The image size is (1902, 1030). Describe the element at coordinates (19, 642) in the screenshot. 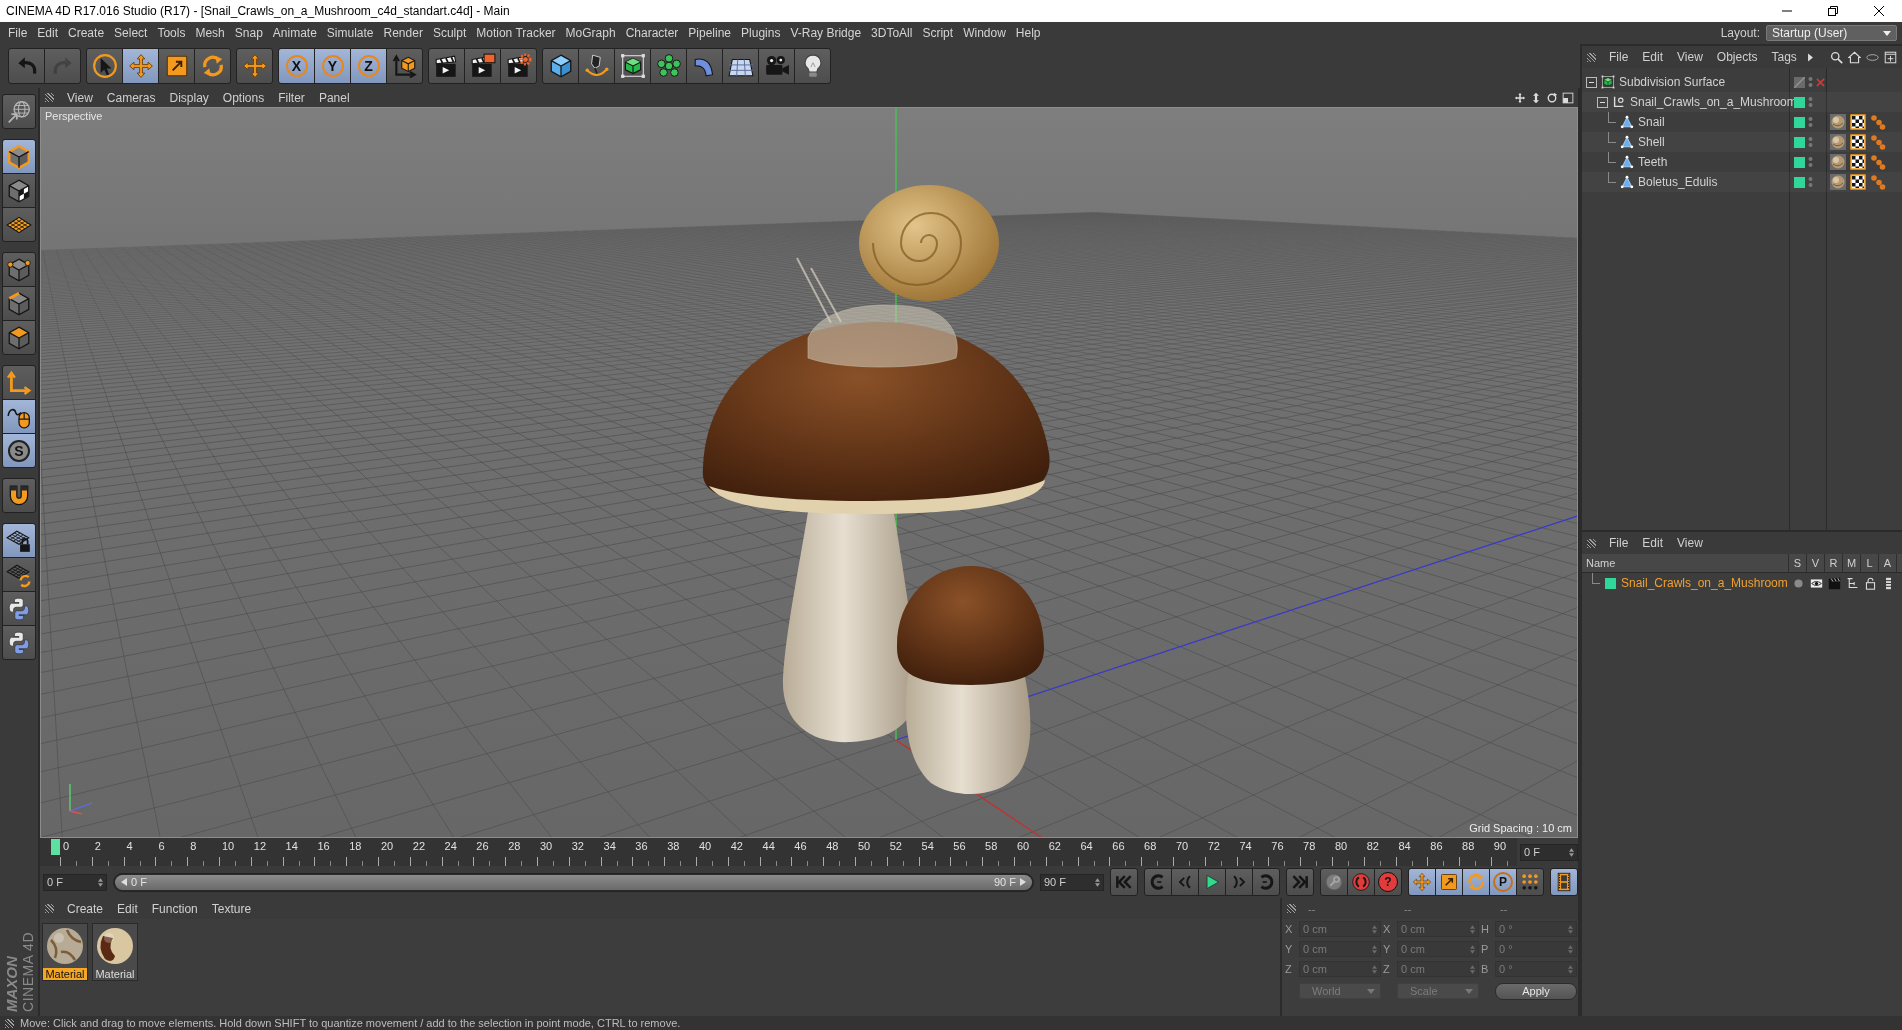

I see `python-button` at that location.